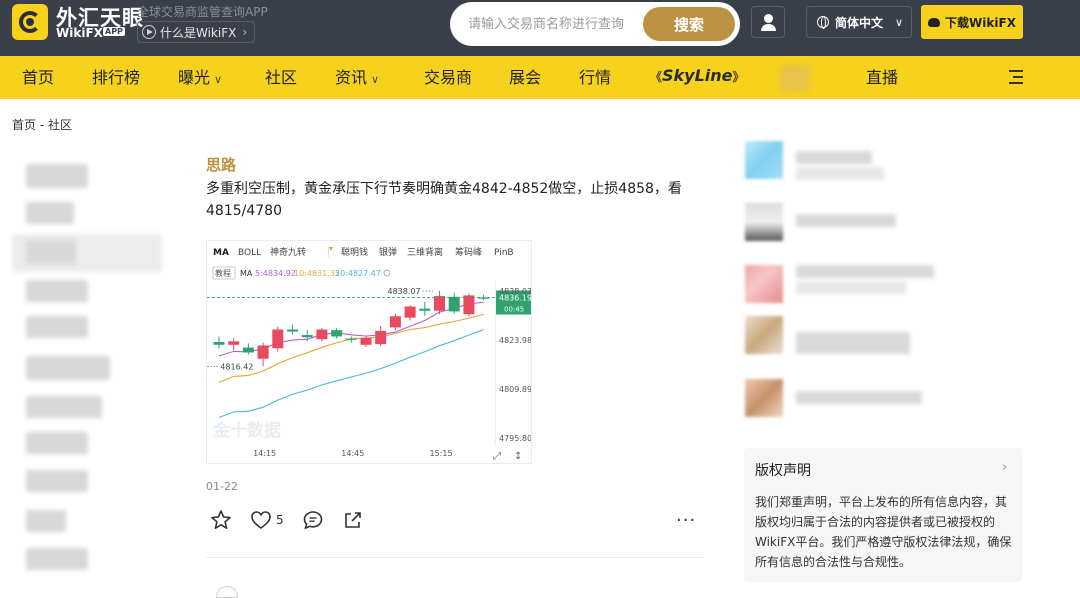 This screenshot has height=598, width=1080. What do you see at coordinates (686, 520) in the screenshot?
I see `more-options-icon: ···` at bounding box center [686, 520].